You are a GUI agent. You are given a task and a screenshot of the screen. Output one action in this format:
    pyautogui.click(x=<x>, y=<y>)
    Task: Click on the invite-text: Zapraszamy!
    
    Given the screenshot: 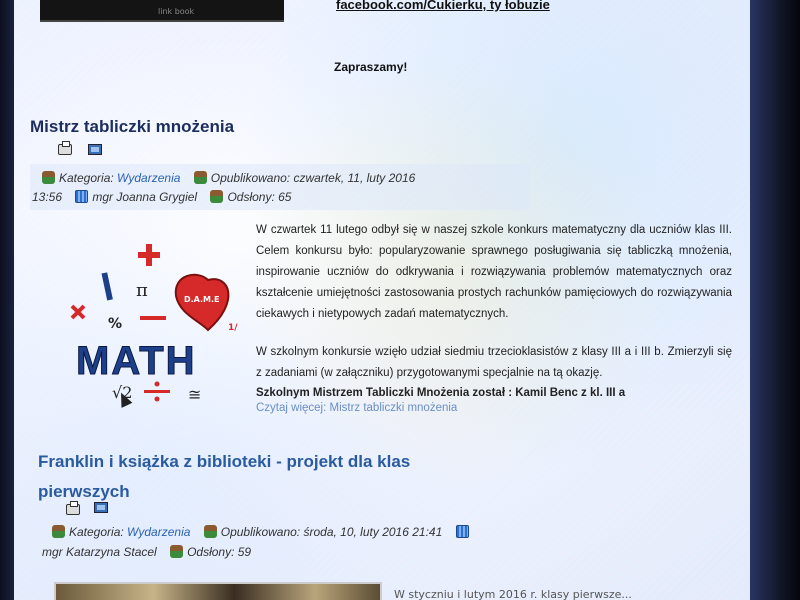 What is the action you would take?
    pyautogui.click(x=371, y=67)
    